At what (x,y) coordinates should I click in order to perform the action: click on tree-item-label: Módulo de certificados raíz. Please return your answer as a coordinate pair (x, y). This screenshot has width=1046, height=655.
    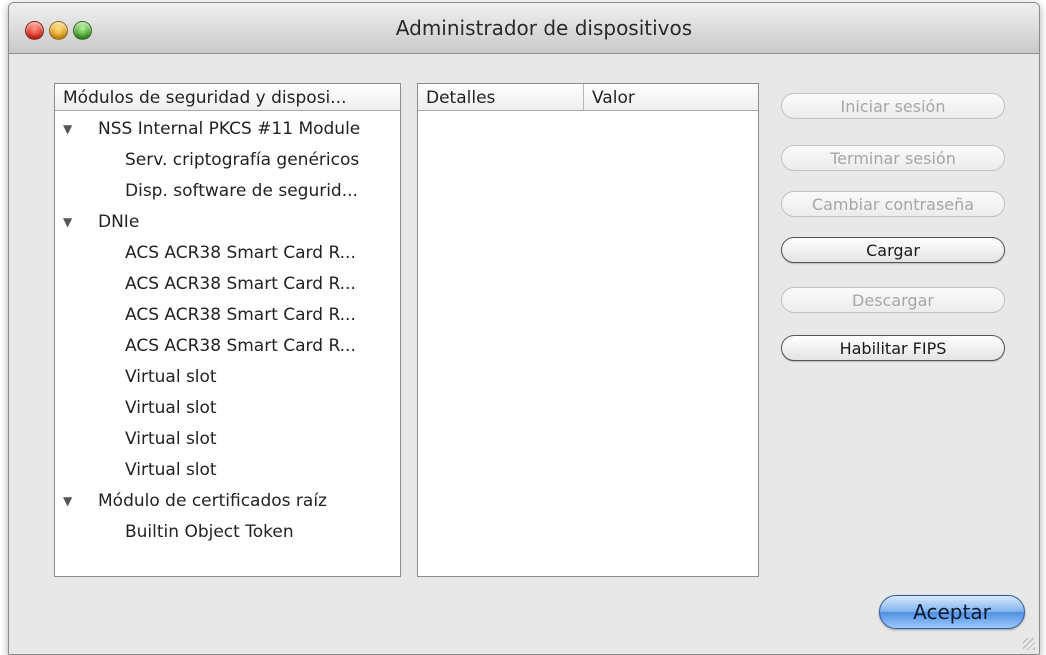
    Looking at the image, I should click on (212, 501).